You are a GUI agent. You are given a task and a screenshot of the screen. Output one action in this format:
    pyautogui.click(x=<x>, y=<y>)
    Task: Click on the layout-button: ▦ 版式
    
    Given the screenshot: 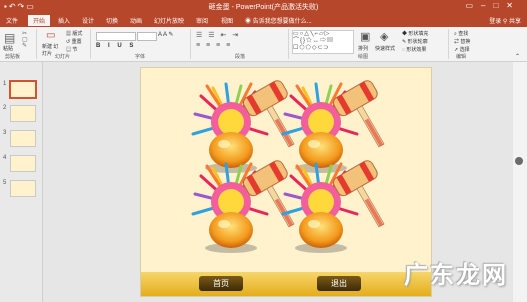 What is the action you would take?
    pyautogui.click(x=74, y=33)
    